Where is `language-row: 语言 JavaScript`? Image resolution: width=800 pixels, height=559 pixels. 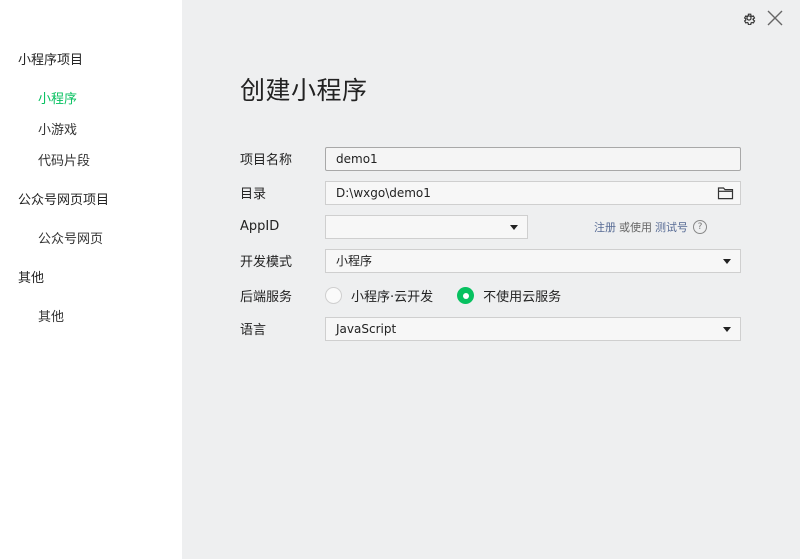 language-row: 语言 JavaScript is located at coordinates (500, 328).